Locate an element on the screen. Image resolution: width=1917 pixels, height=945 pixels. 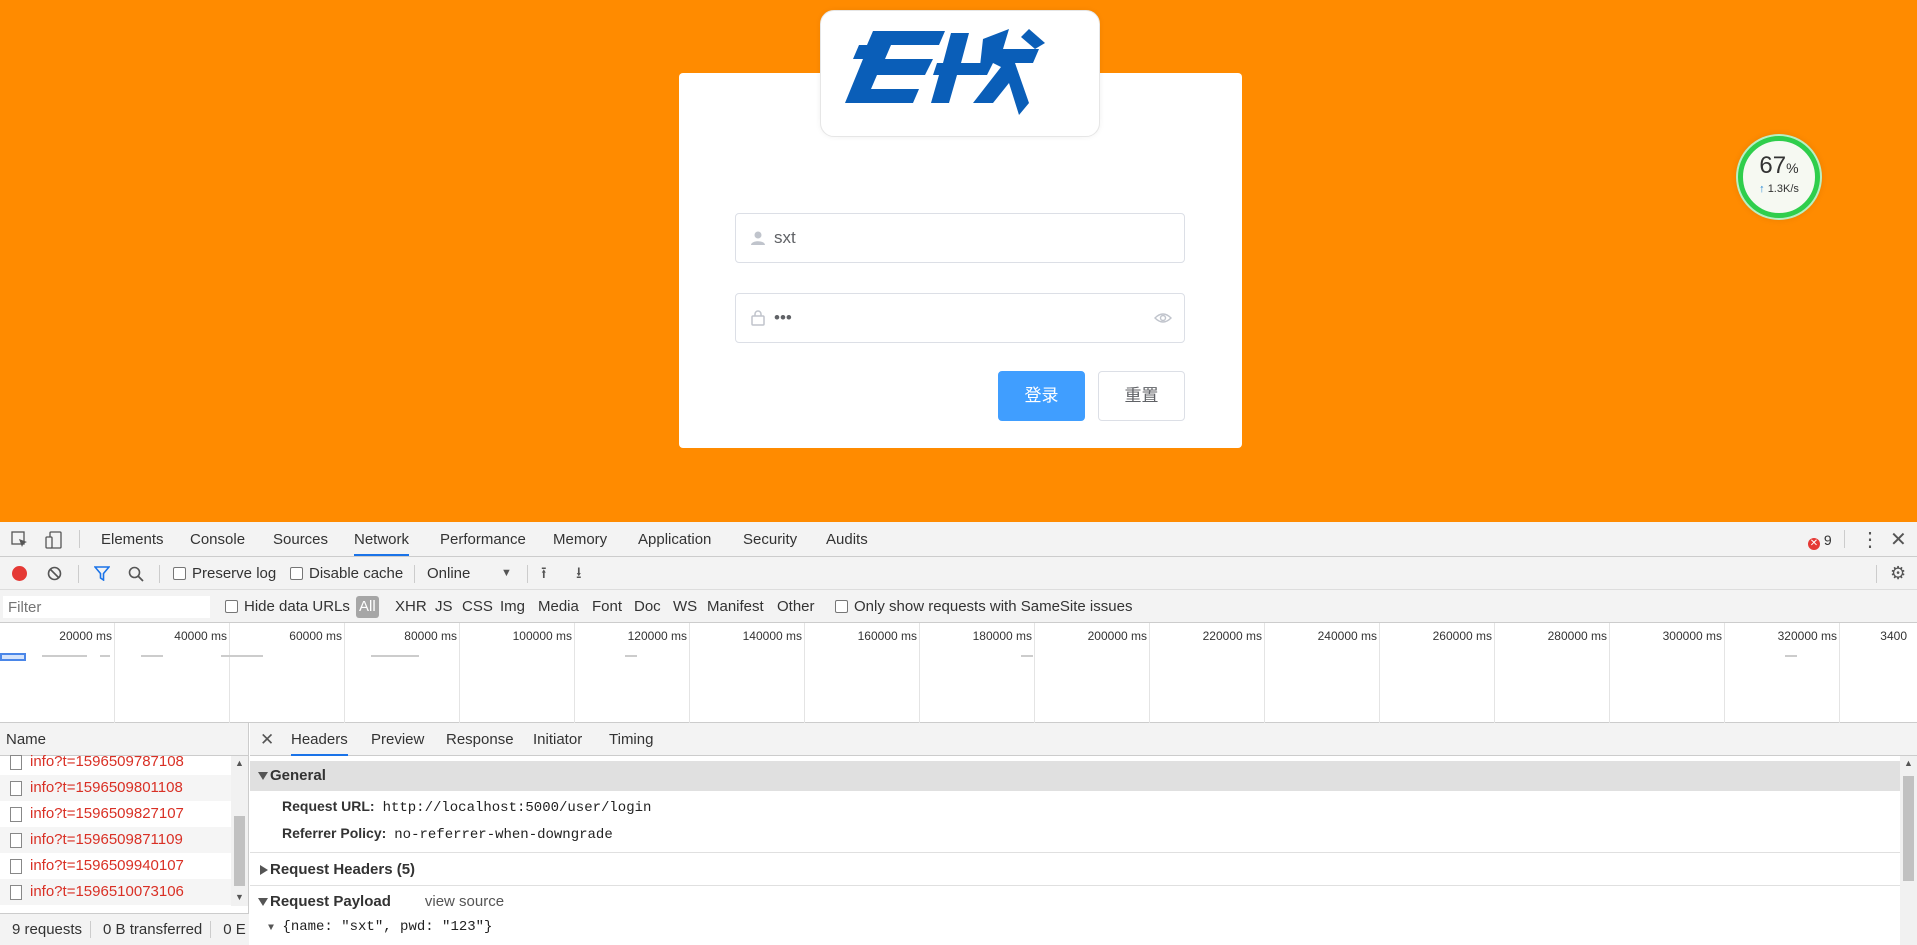
tab-elements: Elements is located at coordinates (132, 539).